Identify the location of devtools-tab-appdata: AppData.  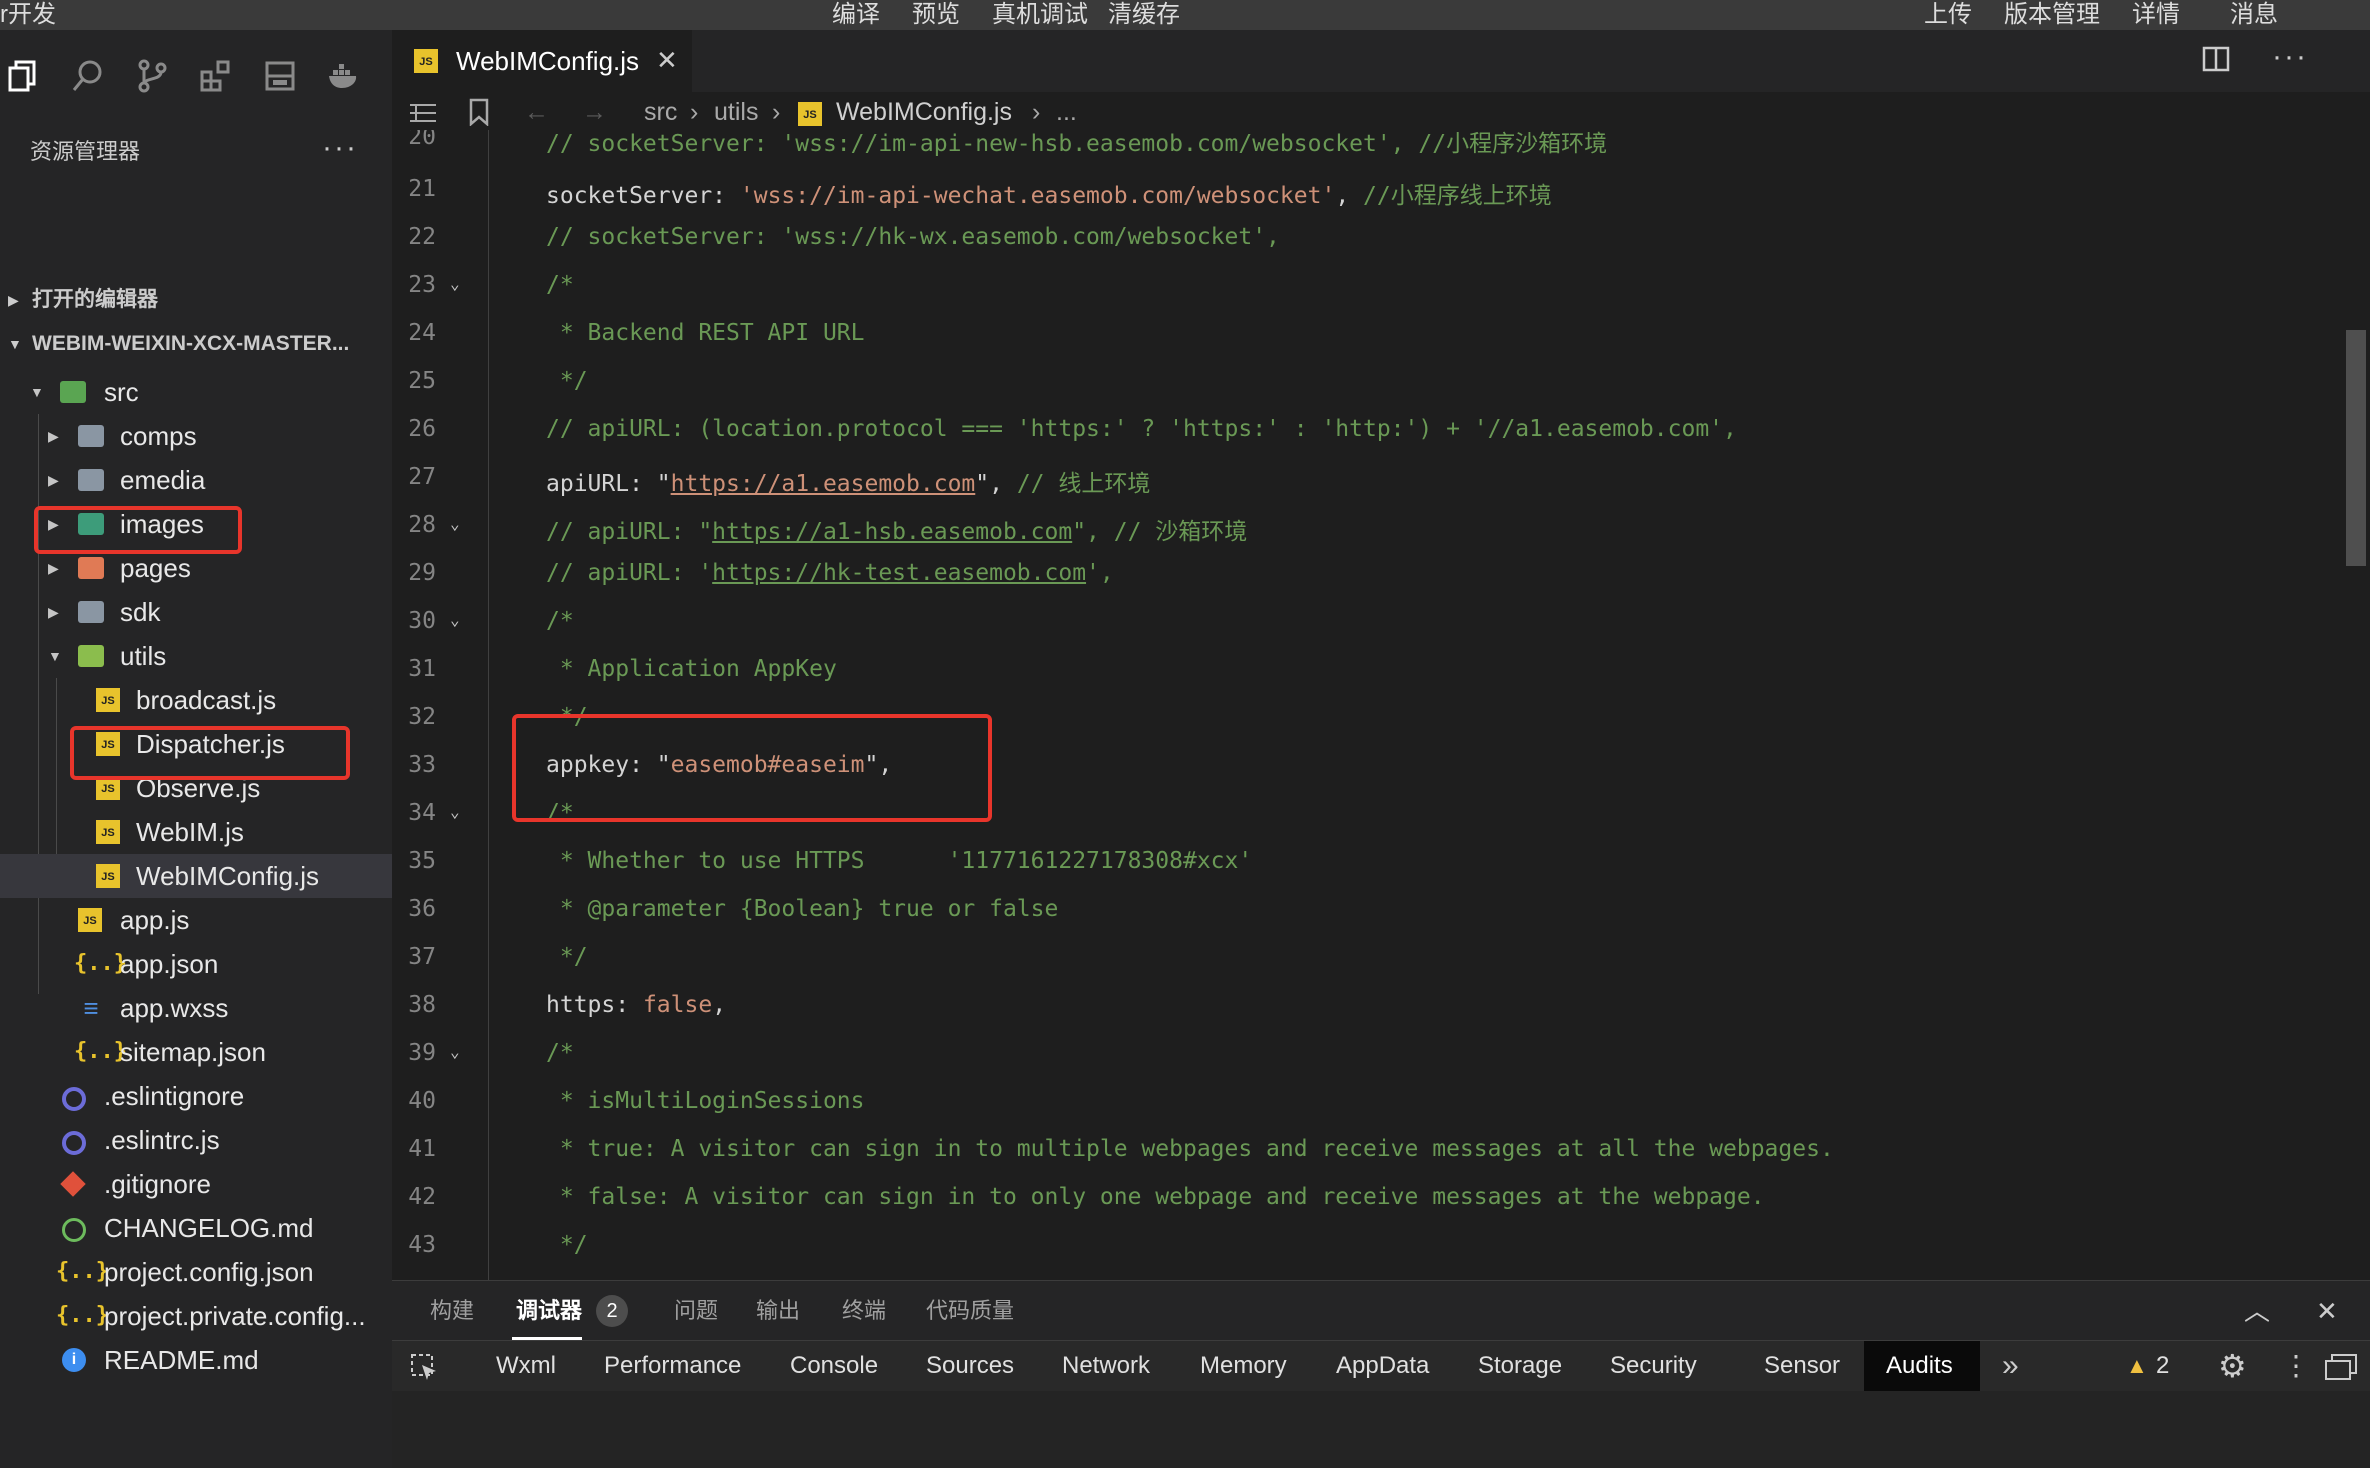
(1382, 1366).